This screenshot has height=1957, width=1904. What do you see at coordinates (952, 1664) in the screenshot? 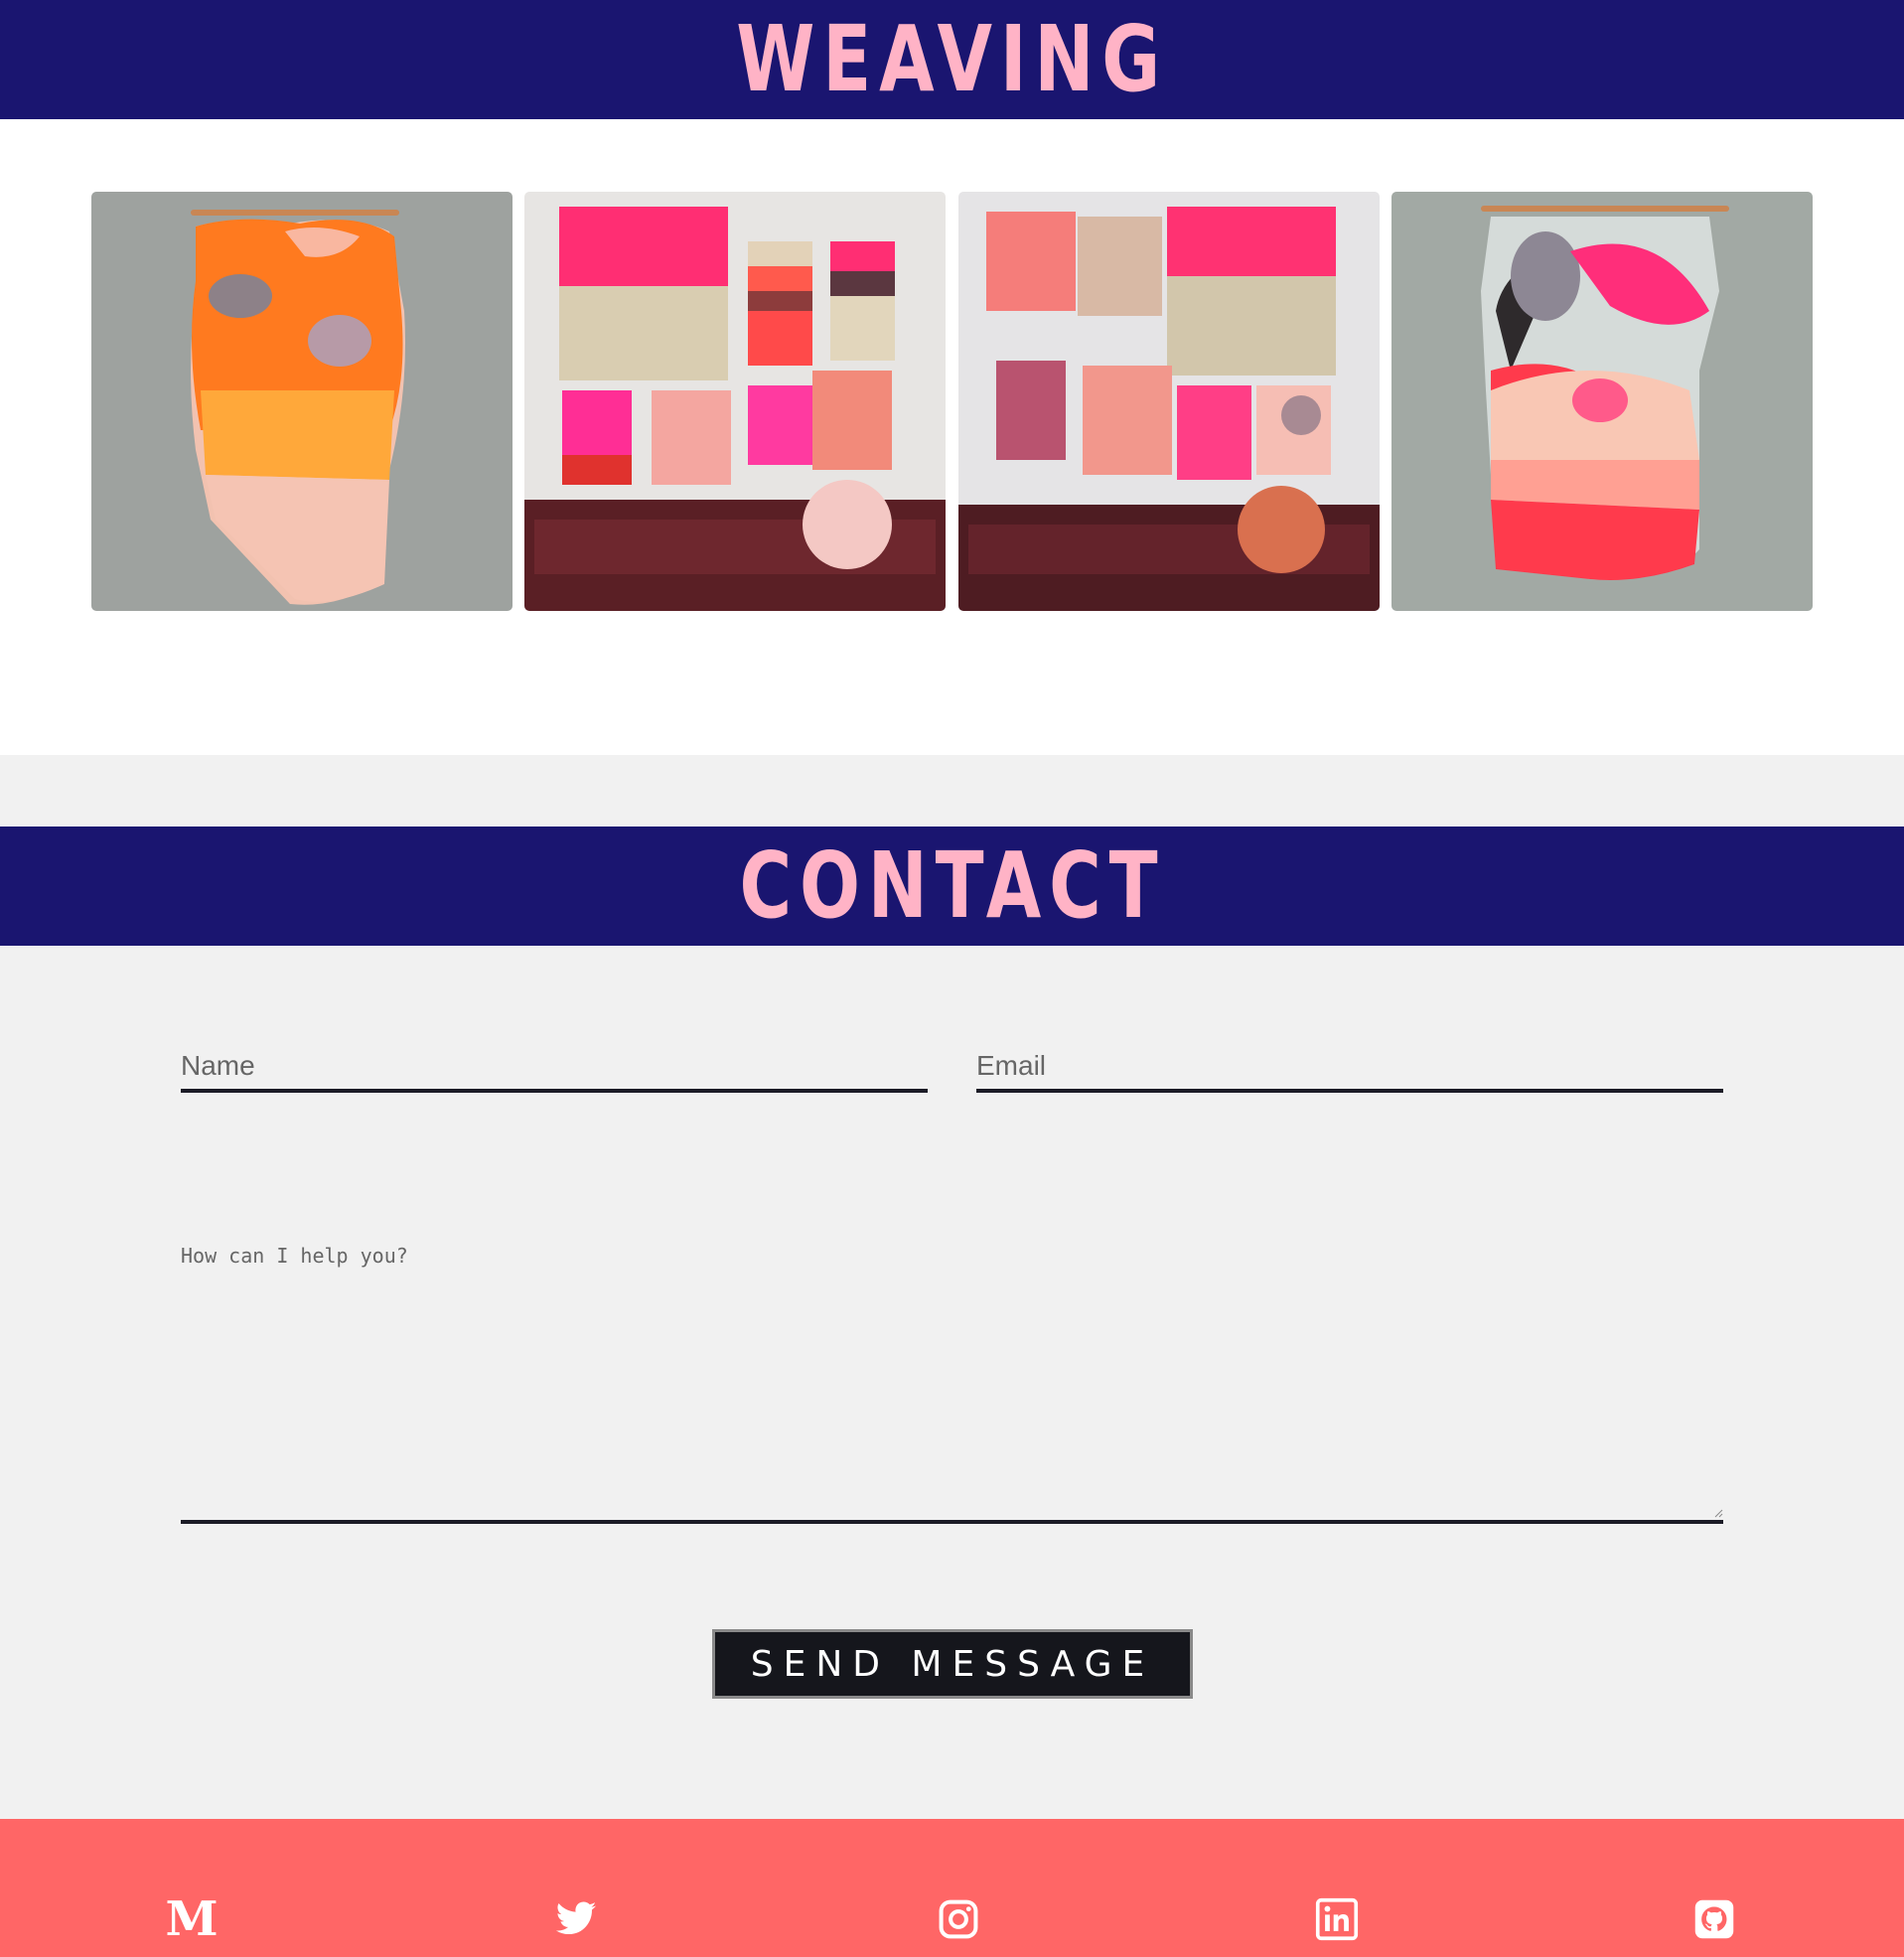
I see `send-message-button: SEND MESSAGE` at bounding box center [952, 1664].